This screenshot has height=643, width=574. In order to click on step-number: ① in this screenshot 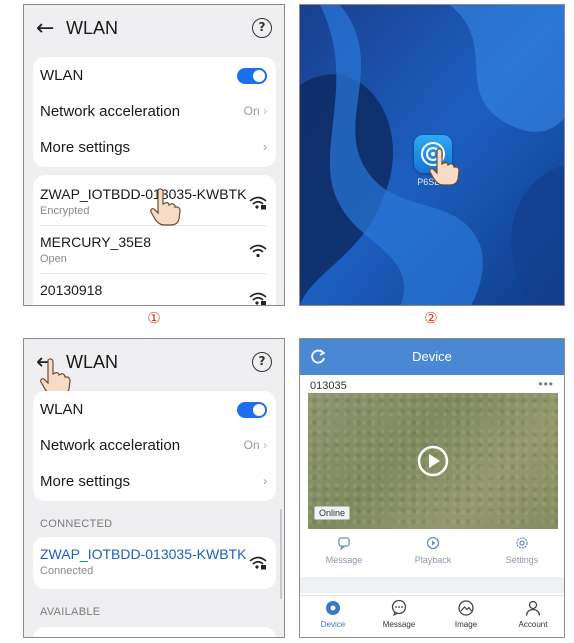, I will do `click(154, 318)`.